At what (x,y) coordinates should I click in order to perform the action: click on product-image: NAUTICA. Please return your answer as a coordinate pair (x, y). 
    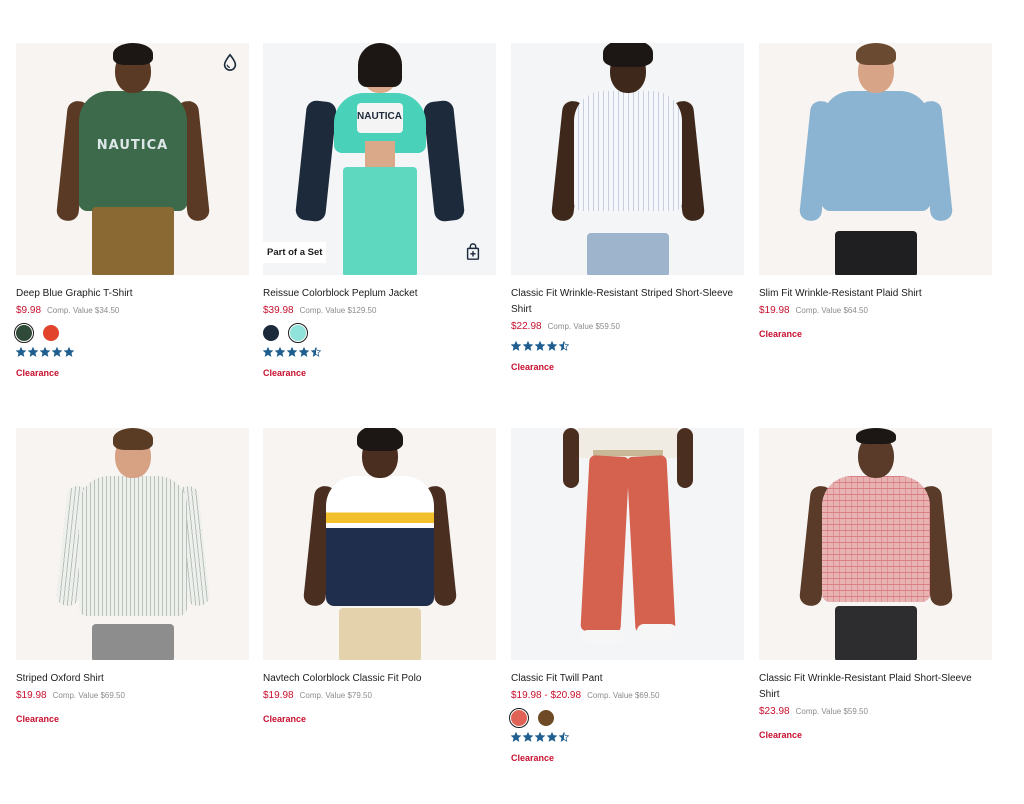
    Looking at the image, I should click on (132, 159).